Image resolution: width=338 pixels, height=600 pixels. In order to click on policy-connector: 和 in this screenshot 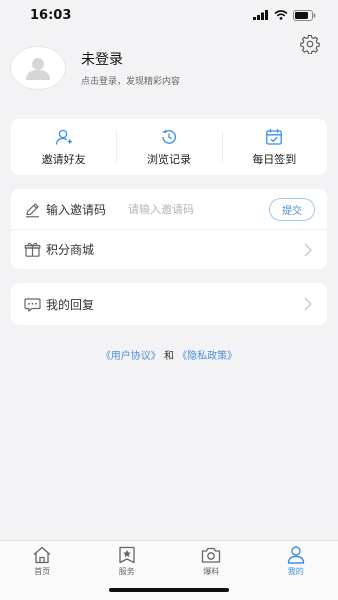, I will do `click(169, 356)`.